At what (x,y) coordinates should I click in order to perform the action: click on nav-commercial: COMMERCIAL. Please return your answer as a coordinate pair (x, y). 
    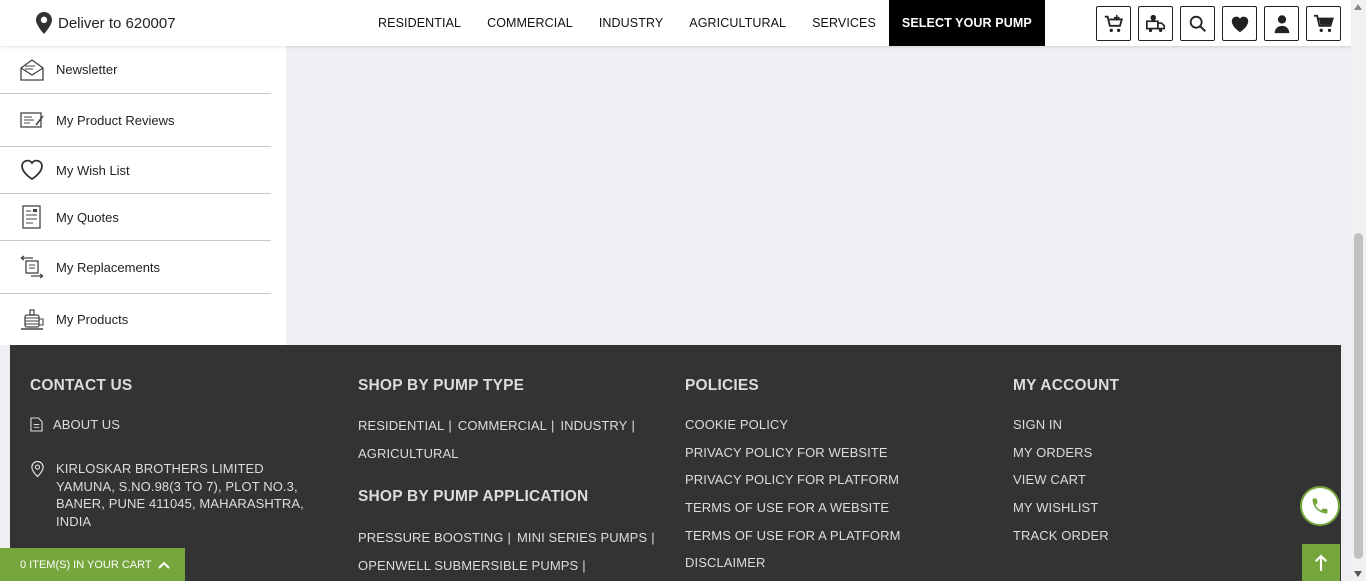
    Looking at the image, I should click on (530, 23).